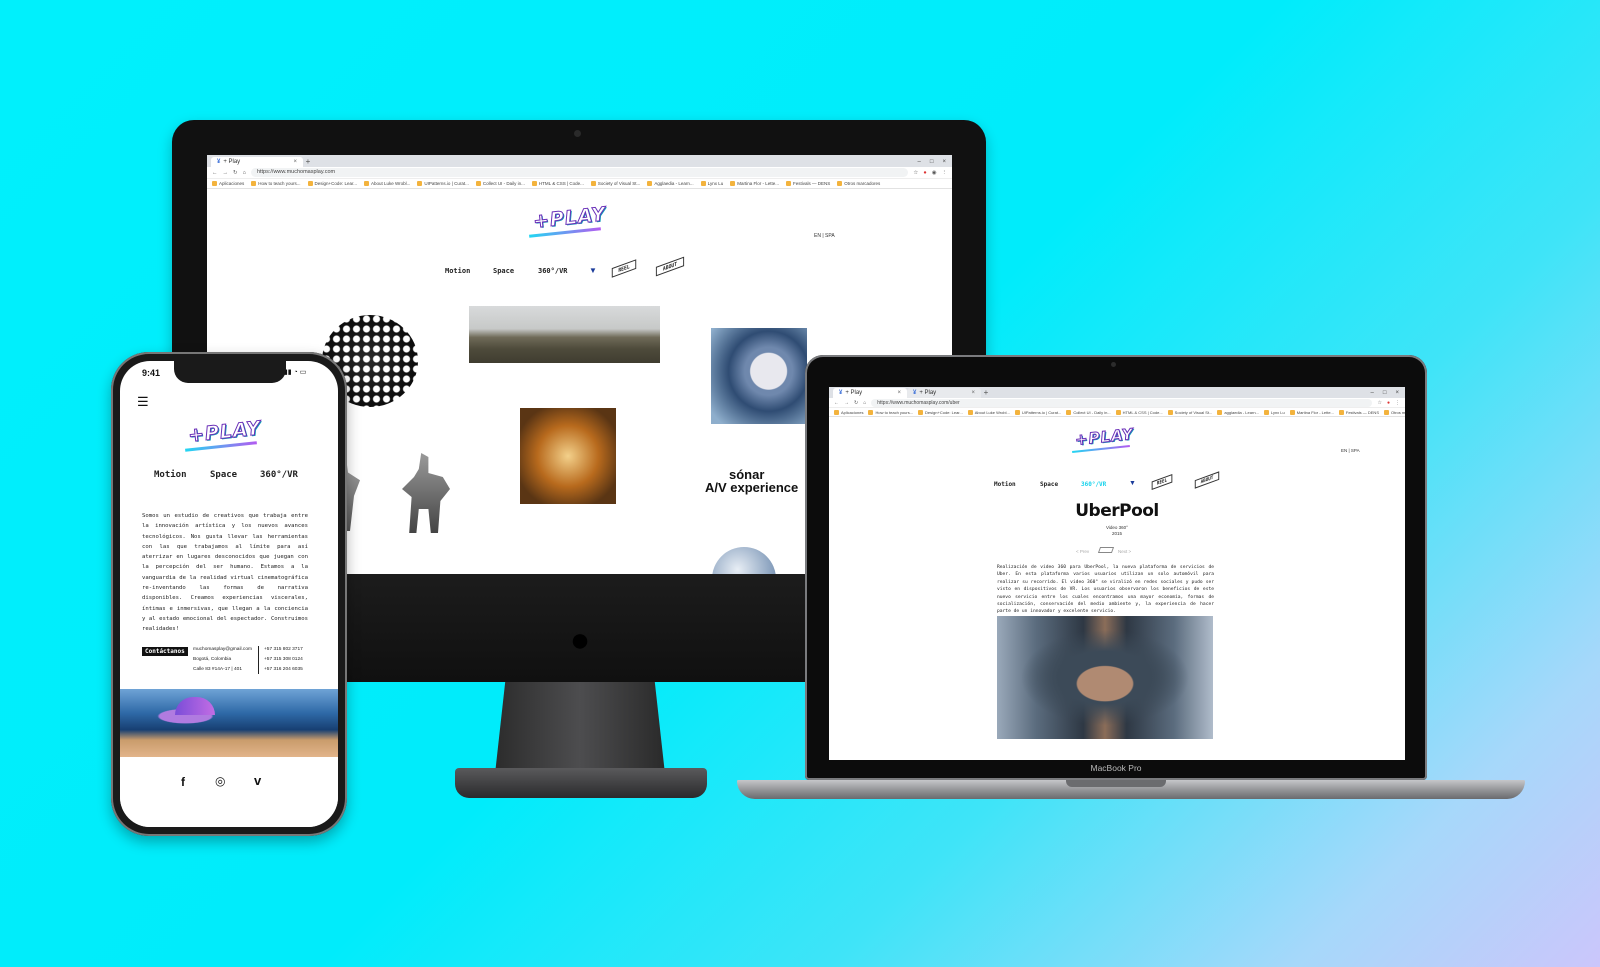  What do you see at coordinates (222, 649) in the screenshot?
I see `contact-email: muchomasplay@gmail.com` at bounding box center [222, 649].